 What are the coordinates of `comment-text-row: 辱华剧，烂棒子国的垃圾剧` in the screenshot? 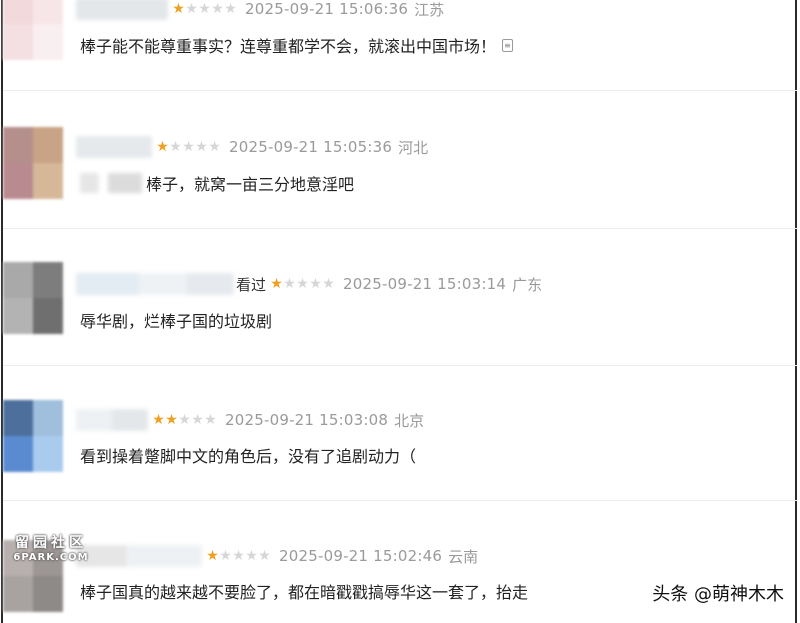 It's located at (176, 320).